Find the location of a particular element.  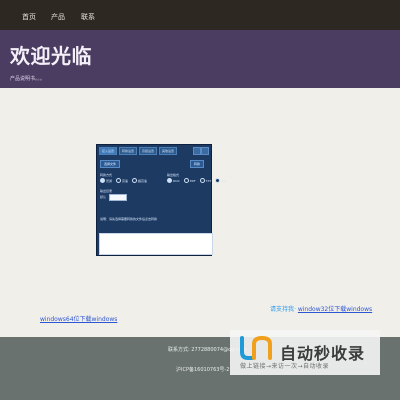

app-tab-other: 其他设置 is located at coordinates (168, 151).